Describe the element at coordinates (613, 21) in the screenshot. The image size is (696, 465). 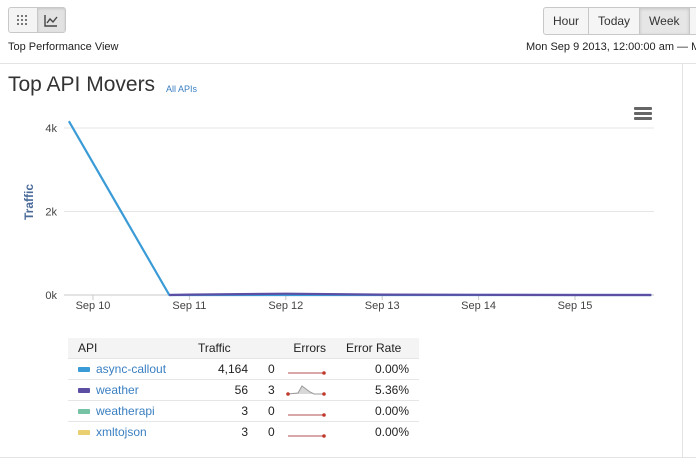
I see `range-today-button: Today` at that location.